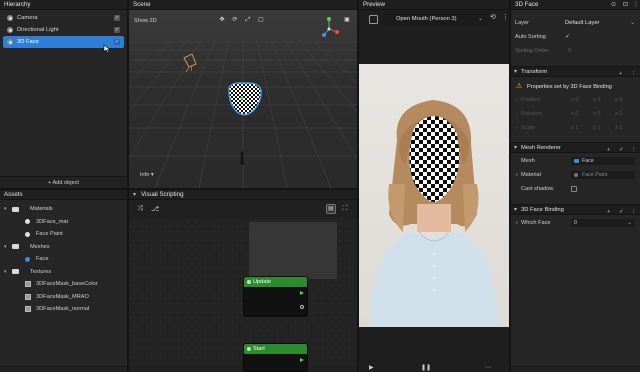 The width and height of the screenshot is (640, 372). I want to click on auto-sorting-checkbox: ✓, so click(567, 36).